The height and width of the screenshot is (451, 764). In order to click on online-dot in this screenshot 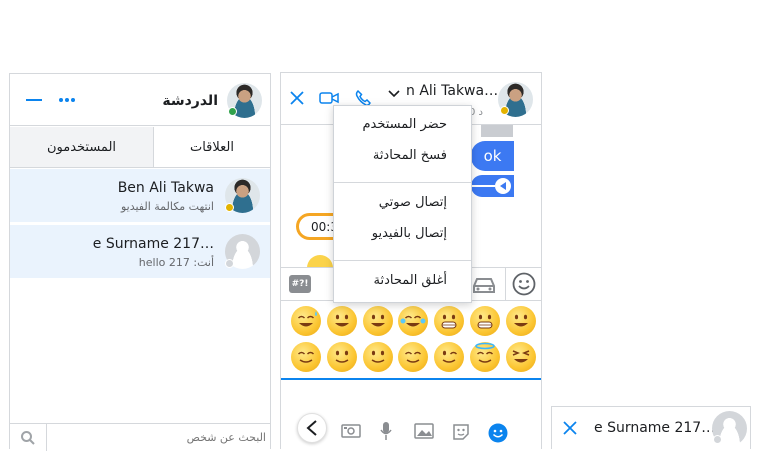, I will do `click(232, 111)`.